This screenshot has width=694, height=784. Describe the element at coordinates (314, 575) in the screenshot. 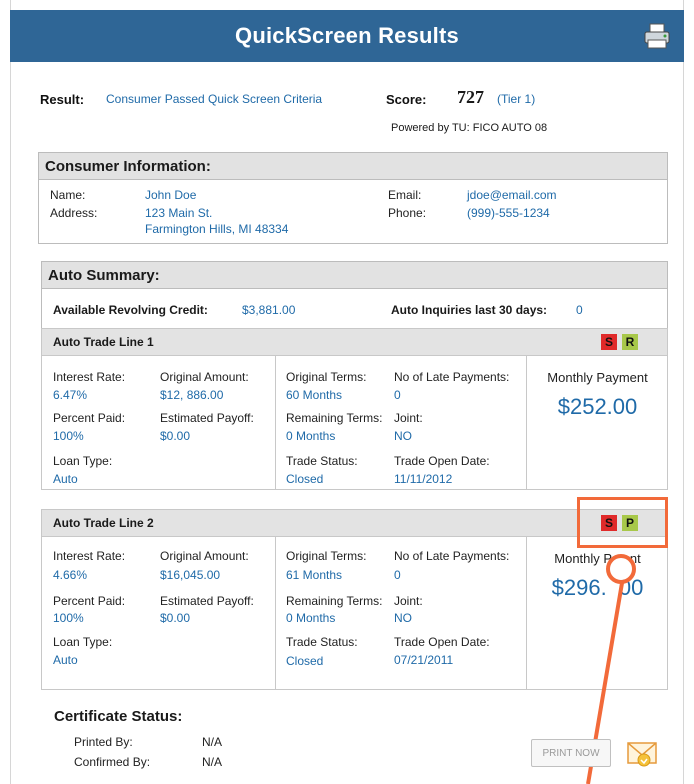

I see `orig-terms-value: 61 Months` at that location.